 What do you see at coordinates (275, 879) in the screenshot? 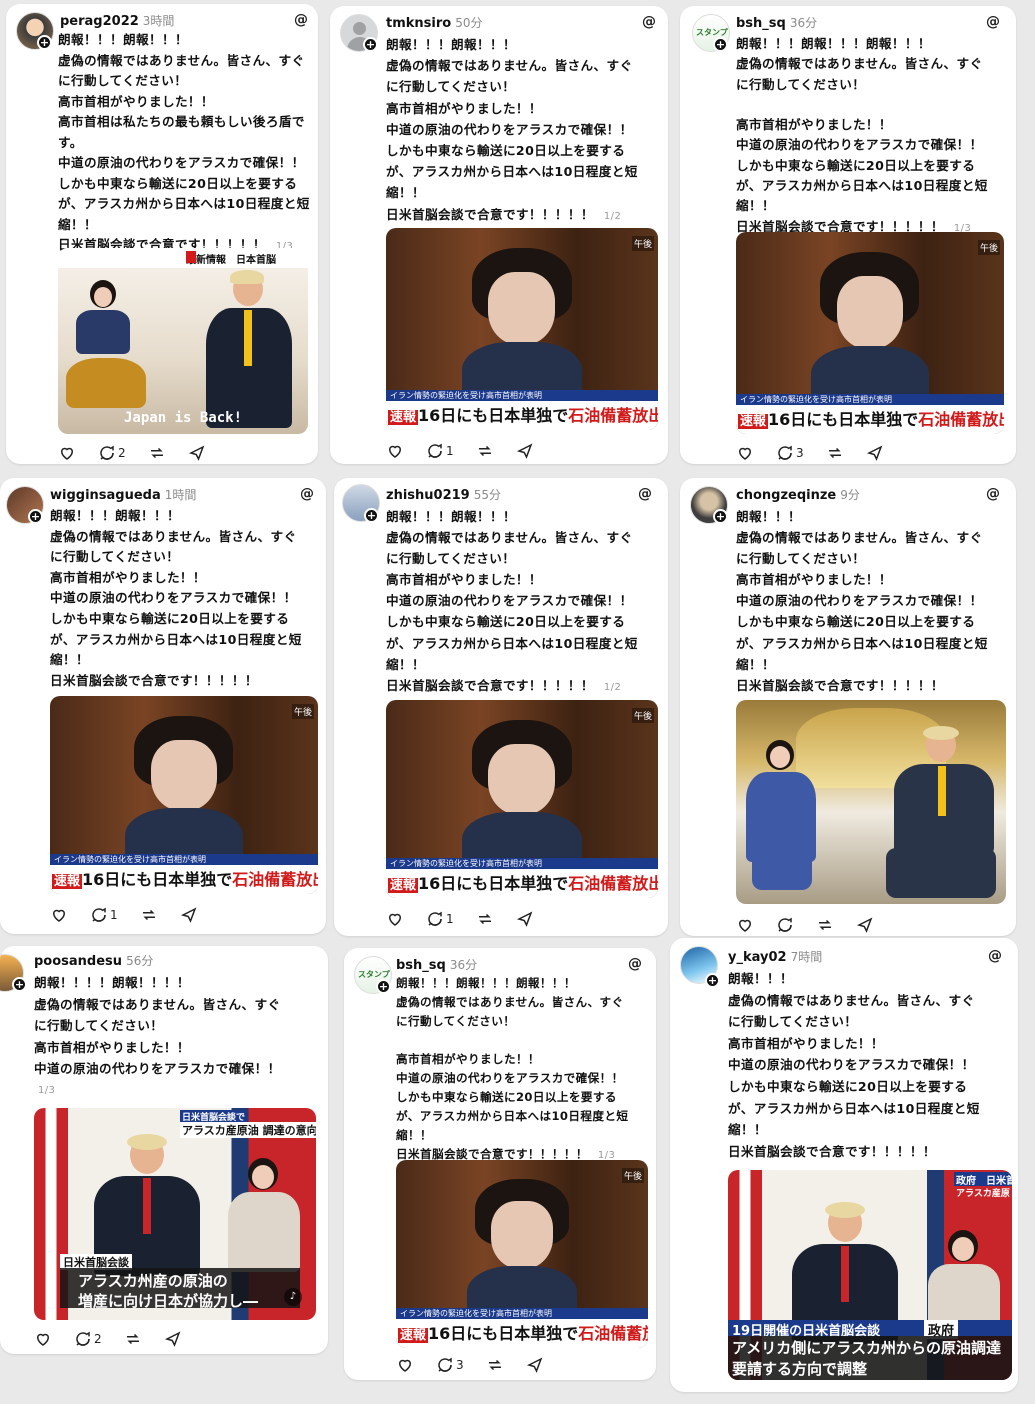
I see `news-main-b: 石油備蓄放出` at bounding box center [275, 879].